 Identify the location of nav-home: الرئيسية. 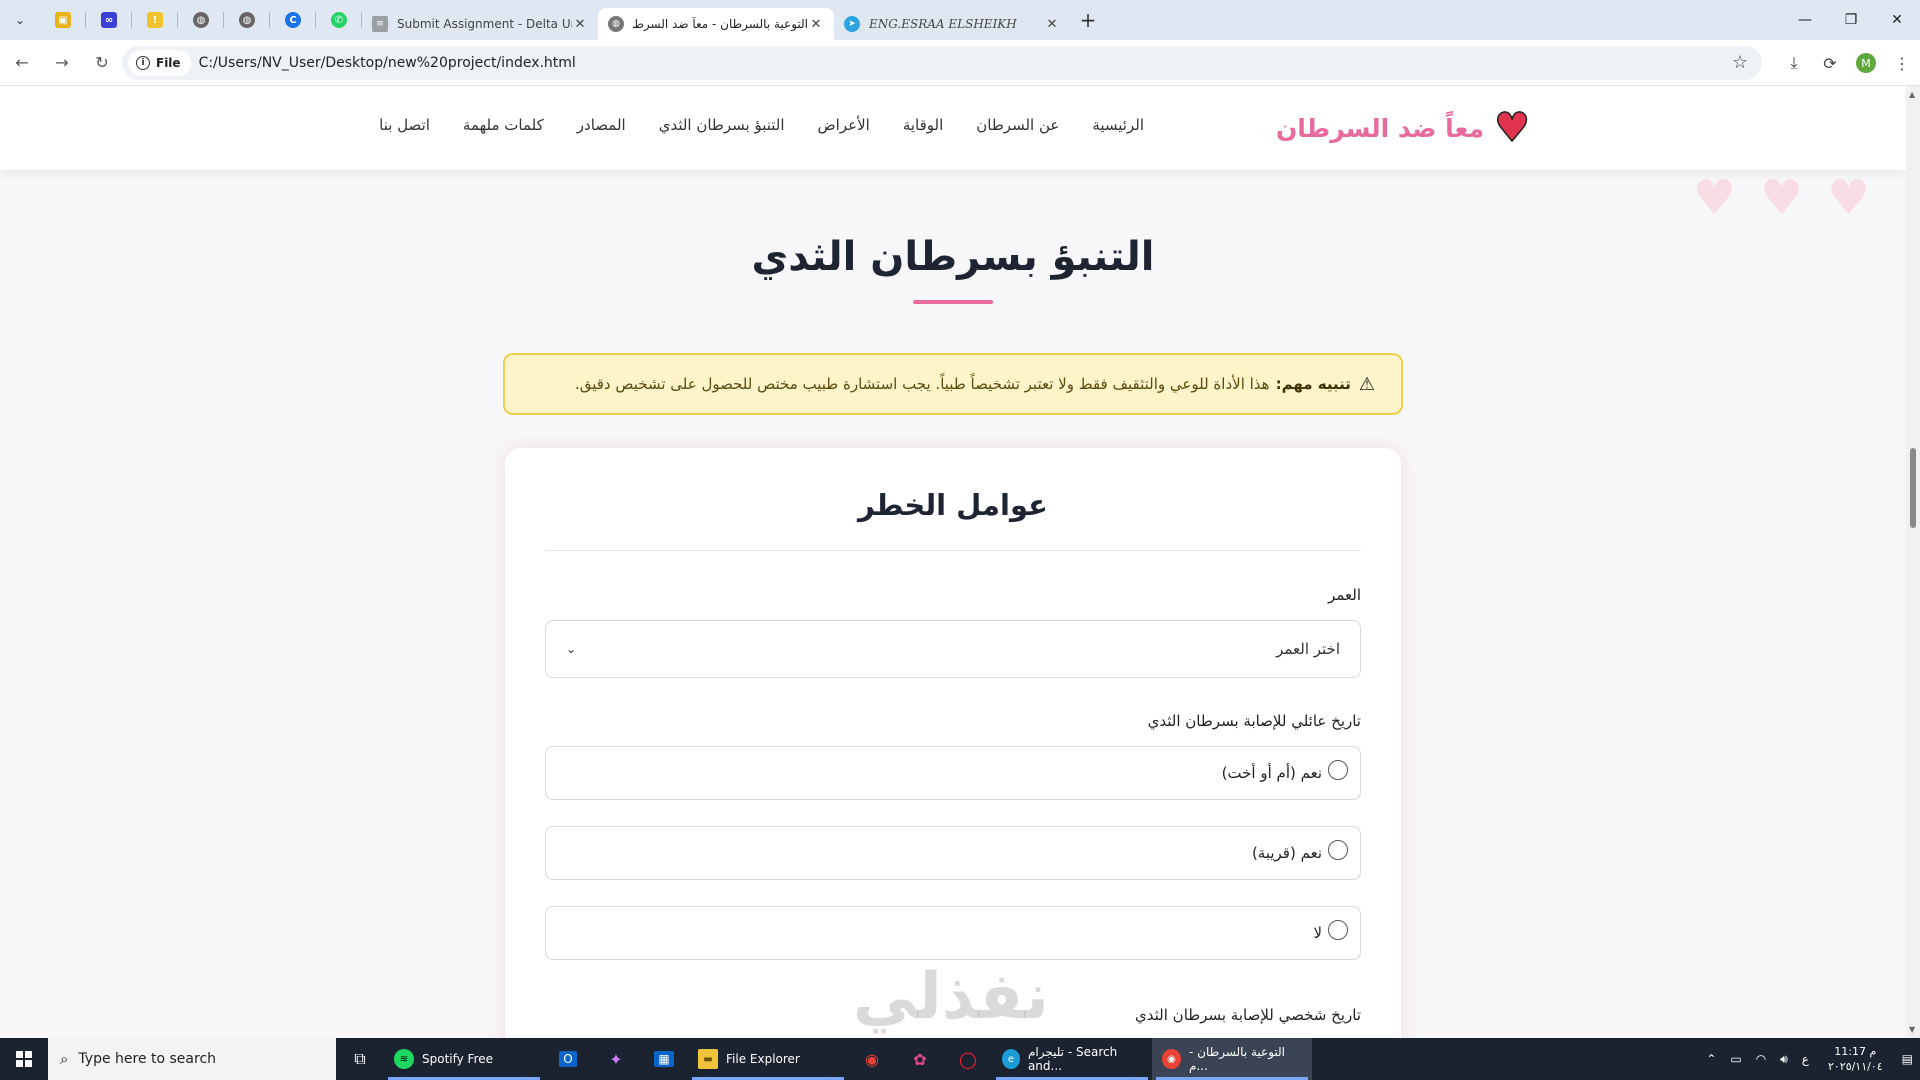
(1118, 125).